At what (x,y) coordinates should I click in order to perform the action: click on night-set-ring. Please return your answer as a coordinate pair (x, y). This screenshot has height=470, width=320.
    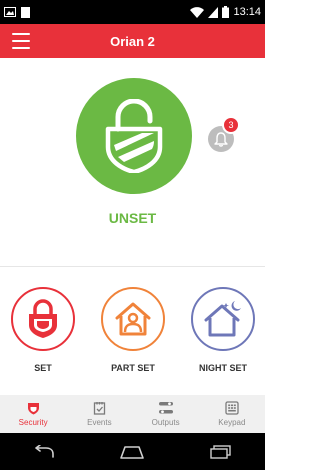
    Looking at the image, I should click on (223, 319).